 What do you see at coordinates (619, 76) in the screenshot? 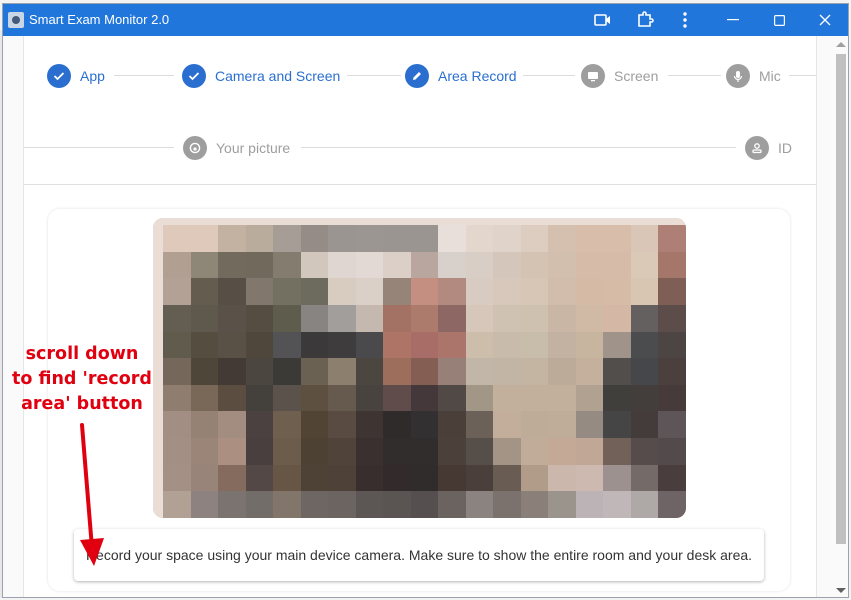
I see `step-screen: Screen` at bounding box center [619, 76].